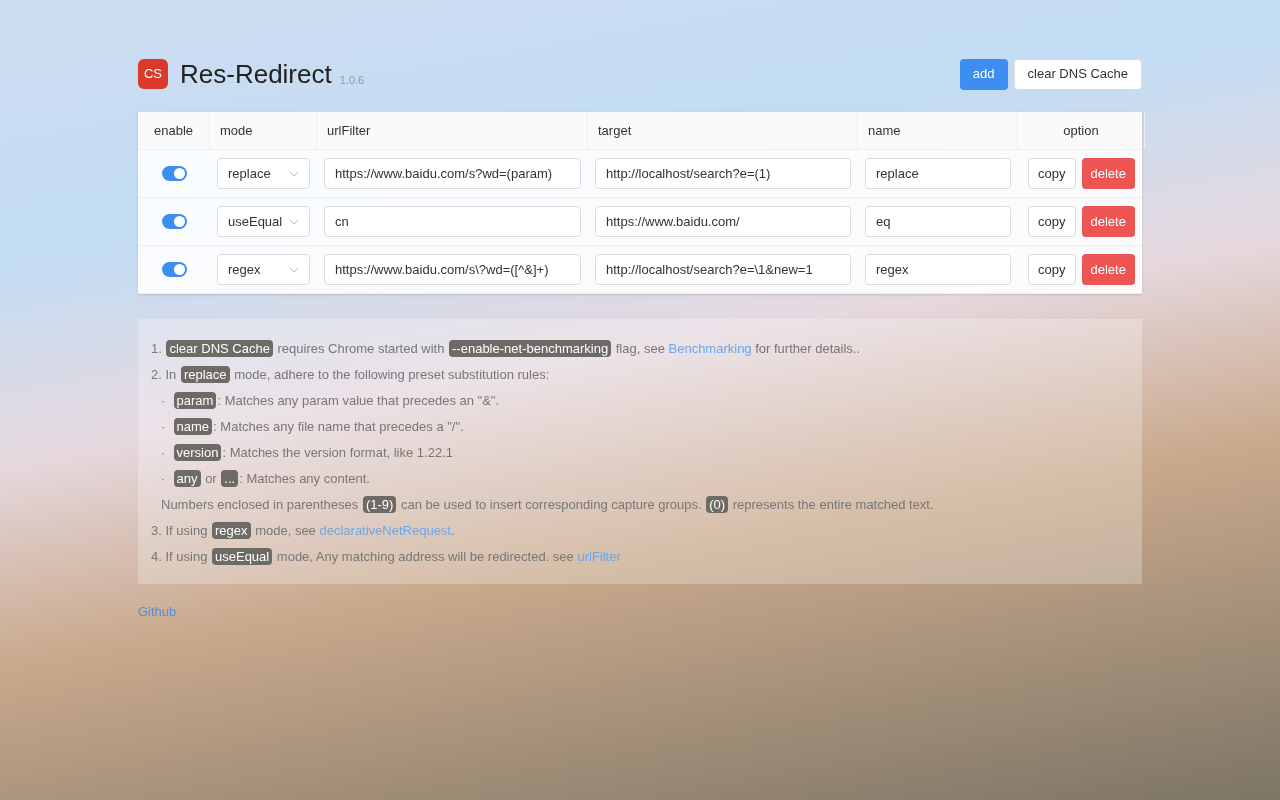  What do you see at coordinates (263, 173) in the screenshot?
I see `mode-dropdown: replace` at bounding box center [263, 173].